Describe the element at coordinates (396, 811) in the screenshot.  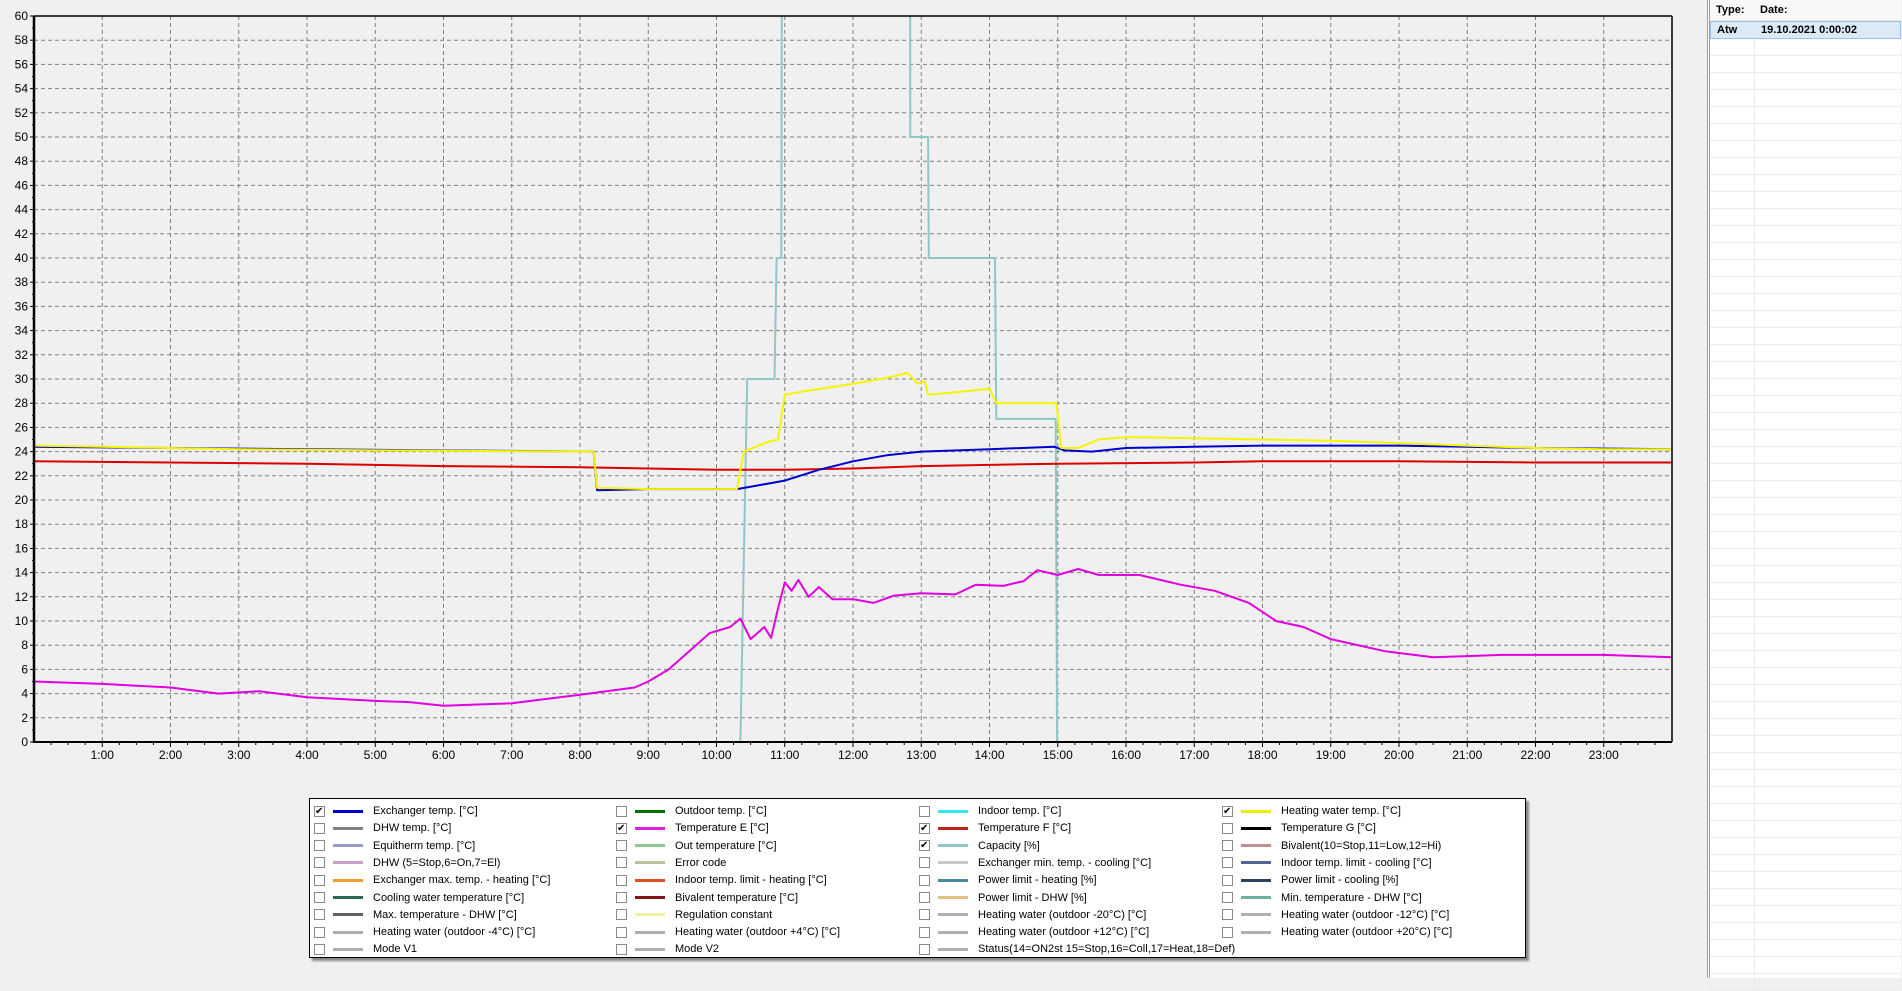
I see `legend-item: Exchanger temp. [°C]` at that location.